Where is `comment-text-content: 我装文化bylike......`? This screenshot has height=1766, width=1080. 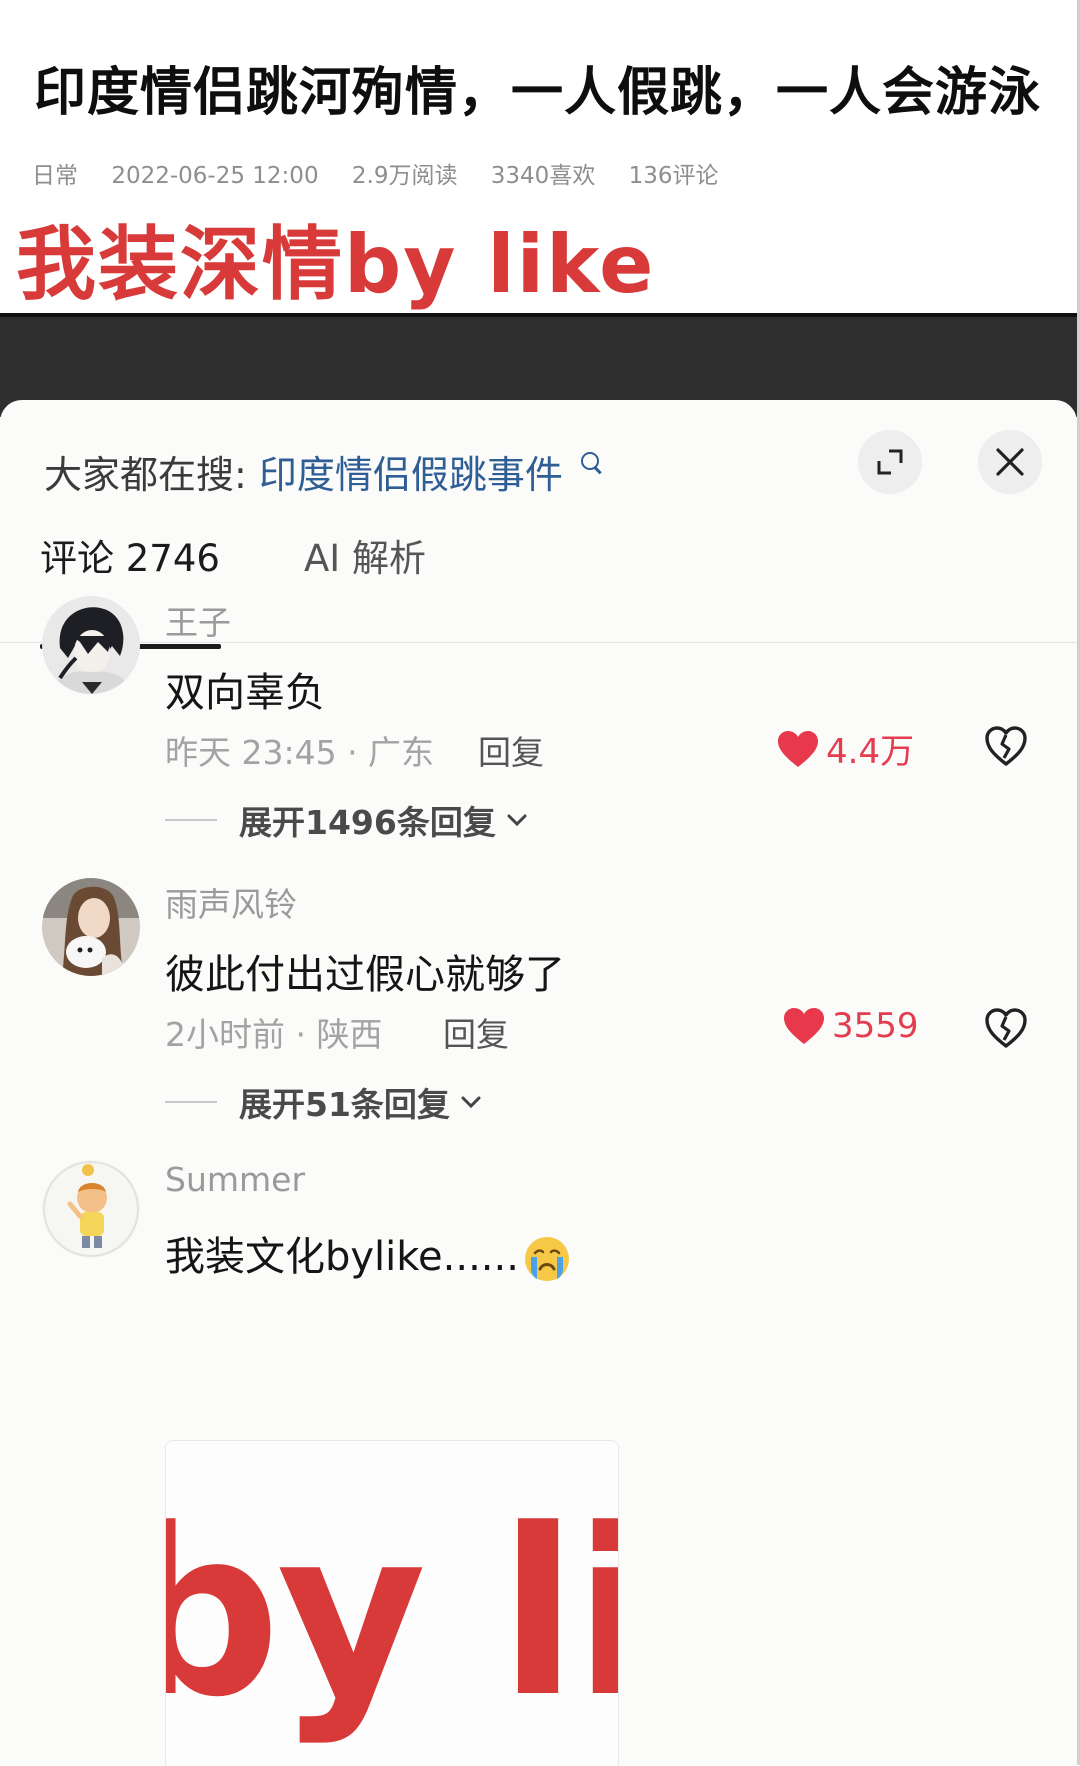 comment-text-content: 我装文化bylike...... is located at coordinates (342, 1257).